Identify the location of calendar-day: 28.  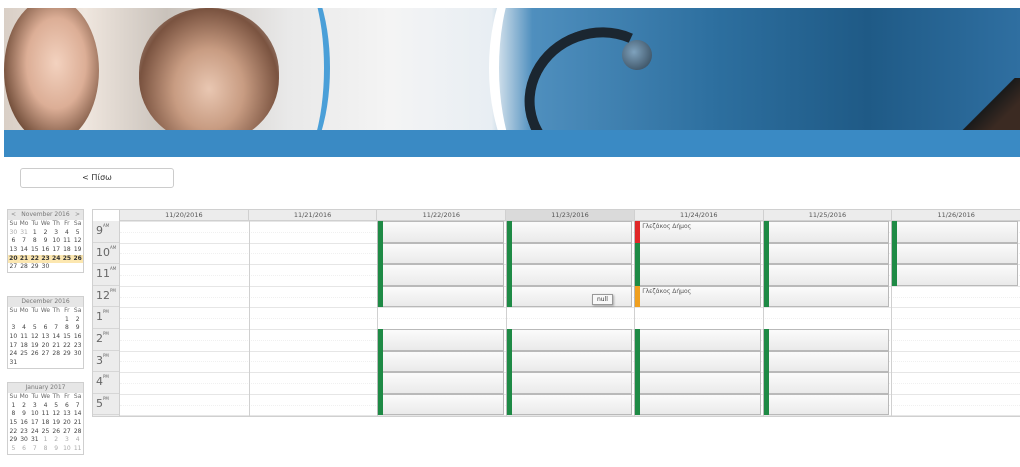
(56, 354).